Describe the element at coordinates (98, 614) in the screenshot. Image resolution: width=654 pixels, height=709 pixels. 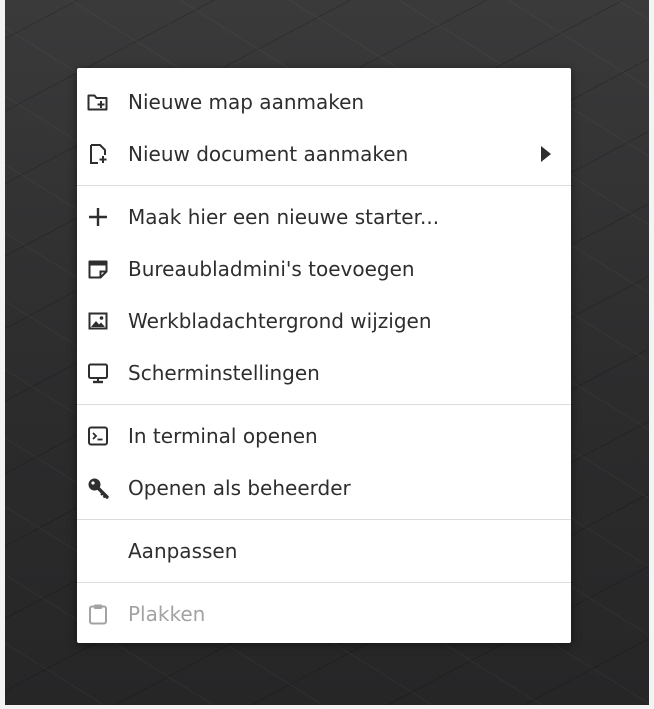
I see `clipboard-icon` at that location.